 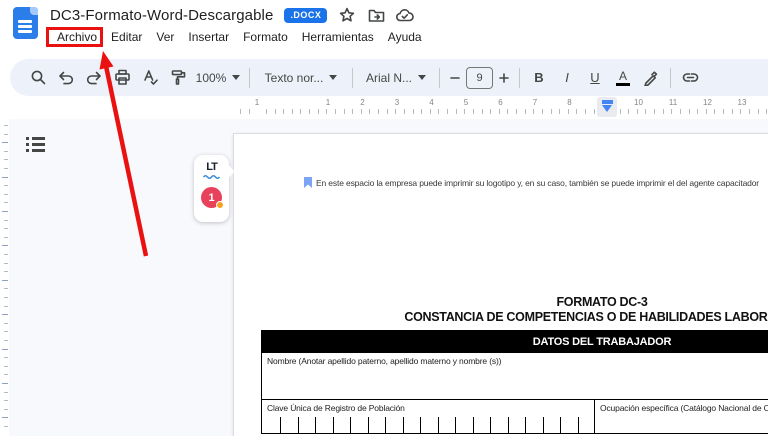 I want to click on underline-button: U, so click(x=595, y=78).